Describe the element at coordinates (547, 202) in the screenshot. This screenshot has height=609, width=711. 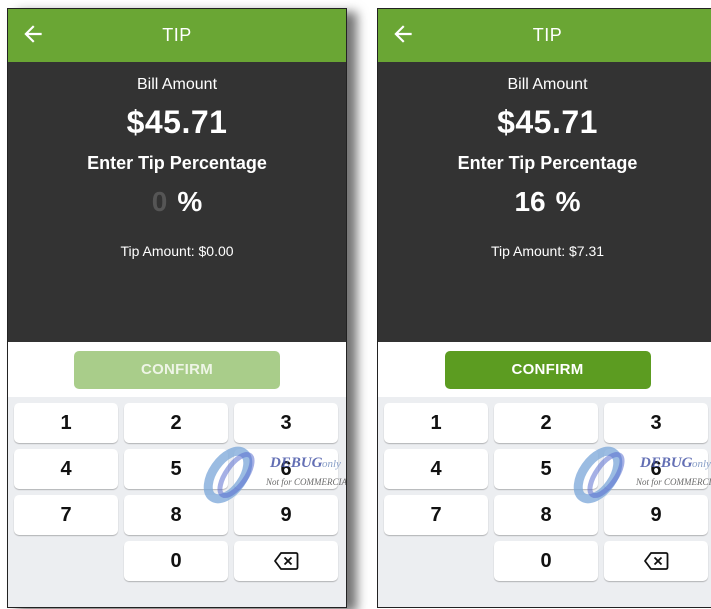
I see `tip-percentage-field: 16 %` at that location.